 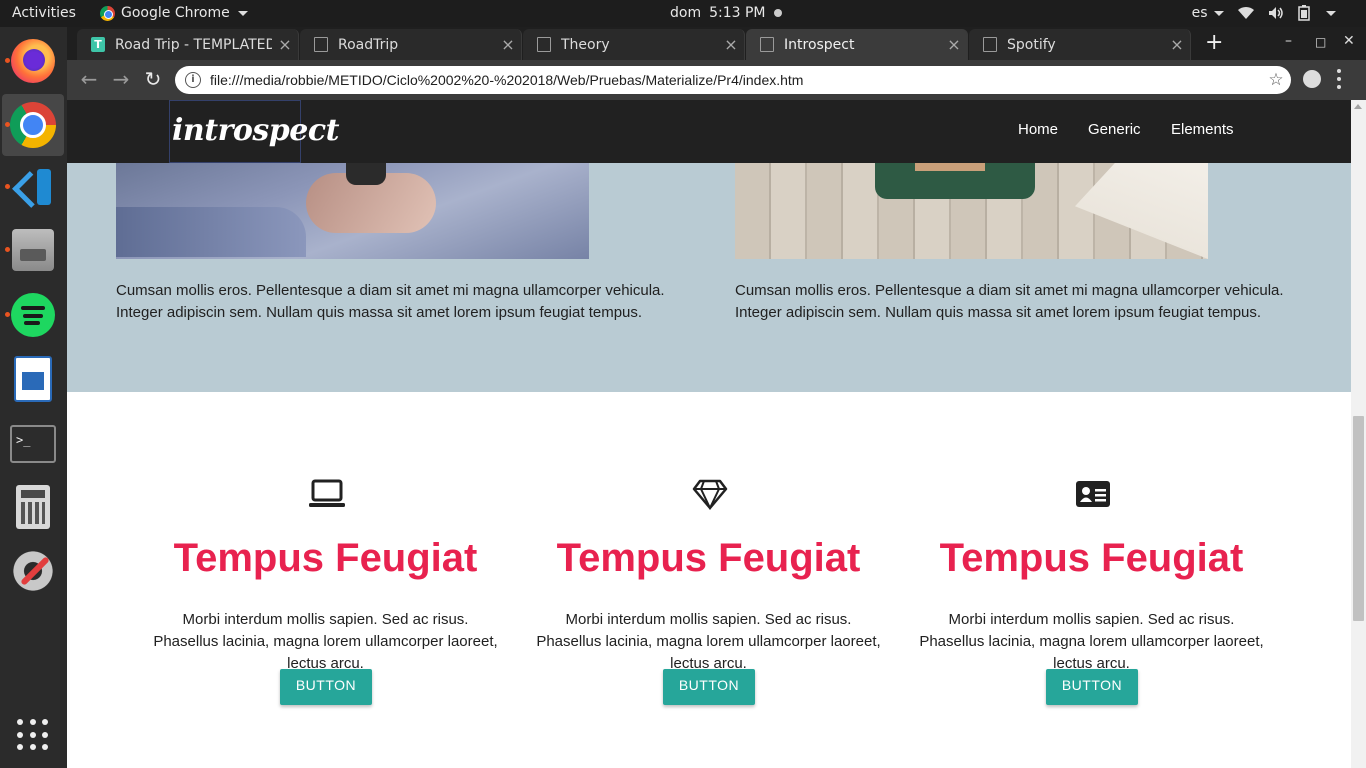 I want to click on dock-settings, so click(x=33, y=571).